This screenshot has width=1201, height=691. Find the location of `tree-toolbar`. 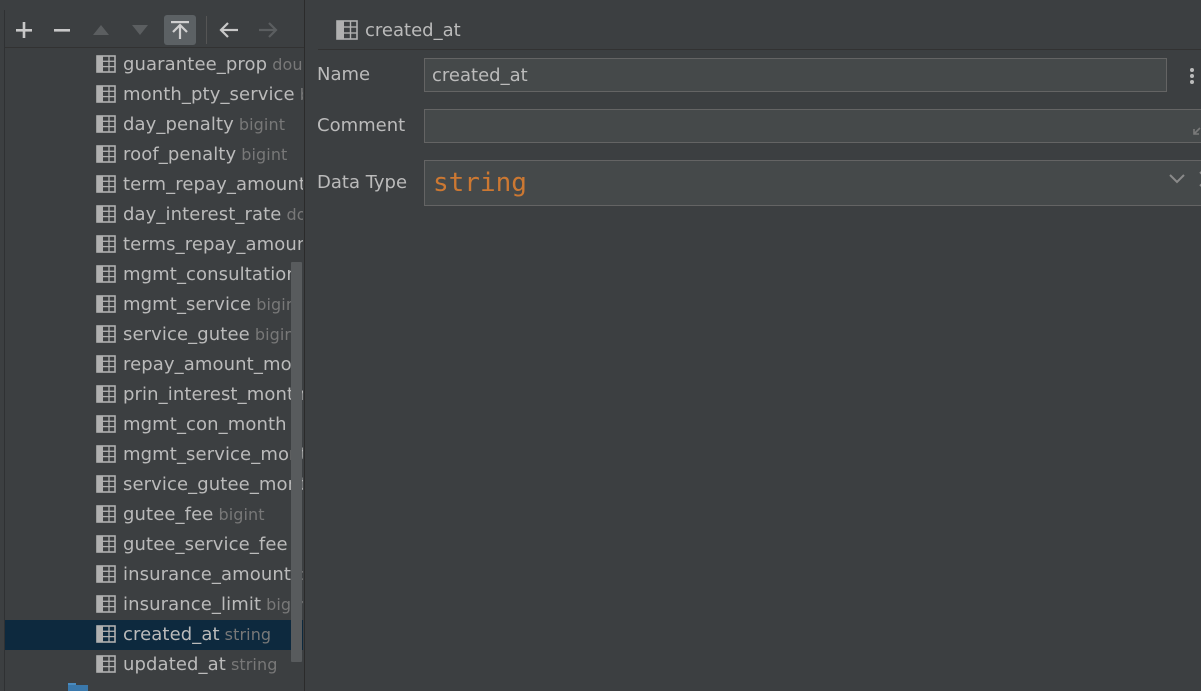

tree-toolbar is located at coordinates (155, 30).